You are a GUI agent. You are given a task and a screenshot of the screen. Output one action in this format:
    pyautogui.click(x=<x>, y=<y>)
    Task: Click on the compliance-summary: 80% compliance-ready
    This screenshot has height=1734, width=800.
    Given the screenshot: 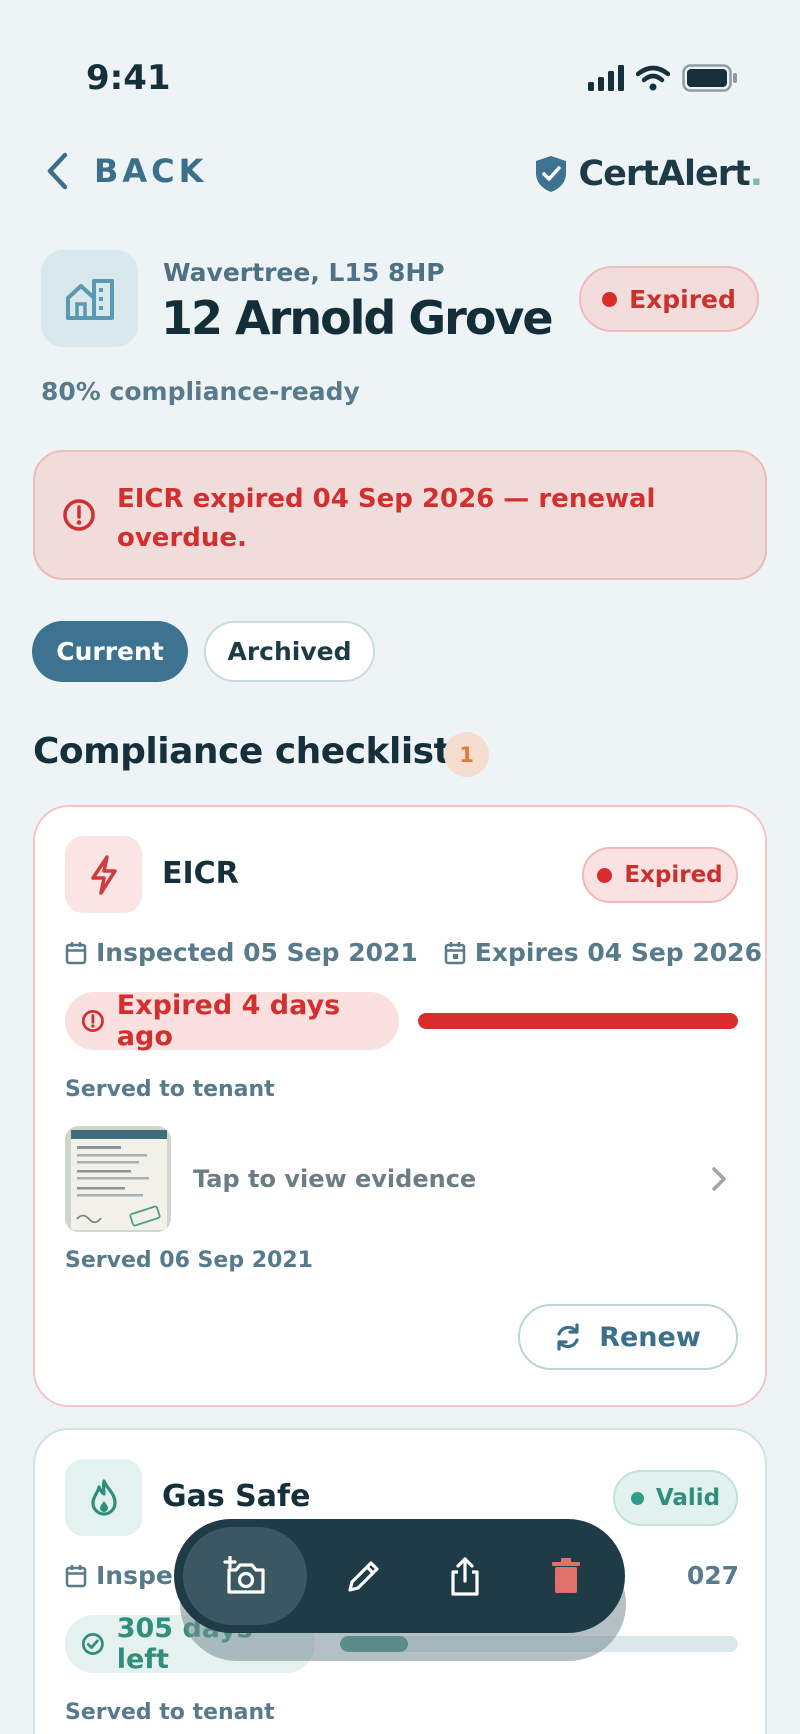 What is the action you would take?
    pyautogui.click(x=200, y=391)
    